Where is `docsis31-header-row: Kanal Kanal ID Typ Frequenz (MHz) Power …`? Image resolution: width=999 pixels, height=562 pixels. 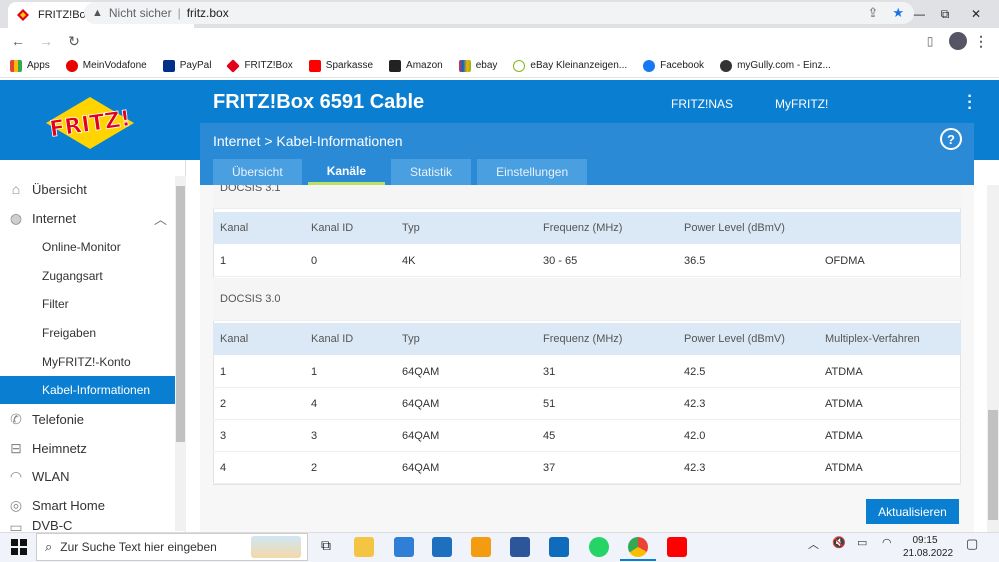
docsis31-header-row: Kanal Kanal ID Typ Frequenz (MHz) Power … is located at coordinates (587, 228).